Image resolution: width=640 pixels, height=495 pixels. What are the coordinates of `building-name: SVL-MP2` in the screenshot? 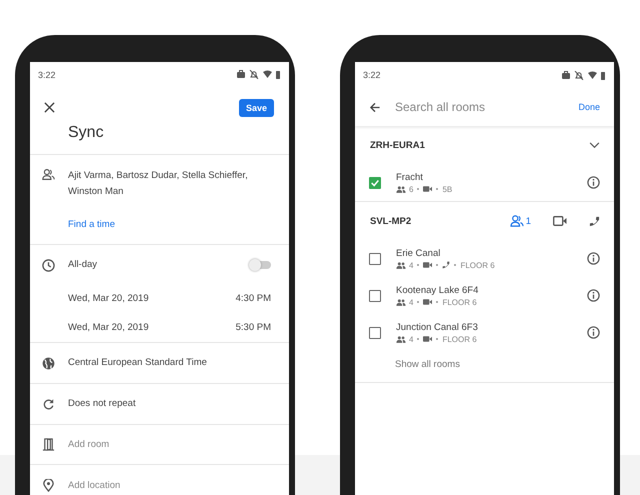 It's located at (391, 221).